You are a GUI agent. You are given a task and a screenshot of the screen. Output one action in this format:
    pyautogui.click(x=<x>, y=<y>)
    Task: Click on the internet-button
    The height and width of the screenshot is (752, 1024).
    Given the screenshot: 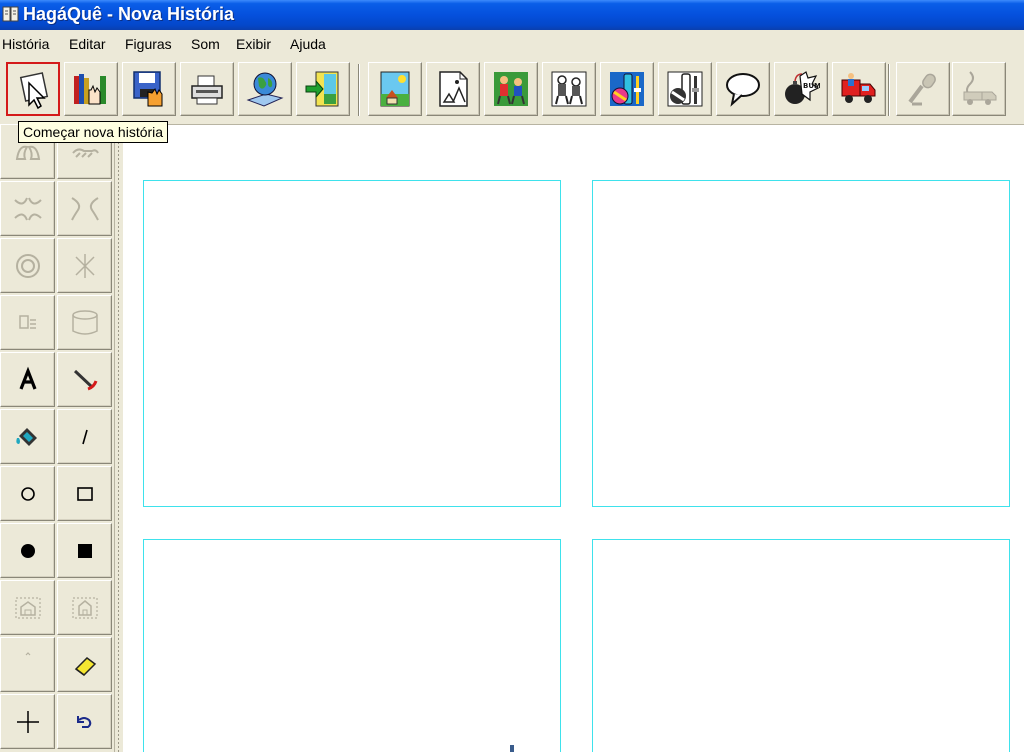 What is the action you would take?
    pyautogui.click(x=265, y=89)
    